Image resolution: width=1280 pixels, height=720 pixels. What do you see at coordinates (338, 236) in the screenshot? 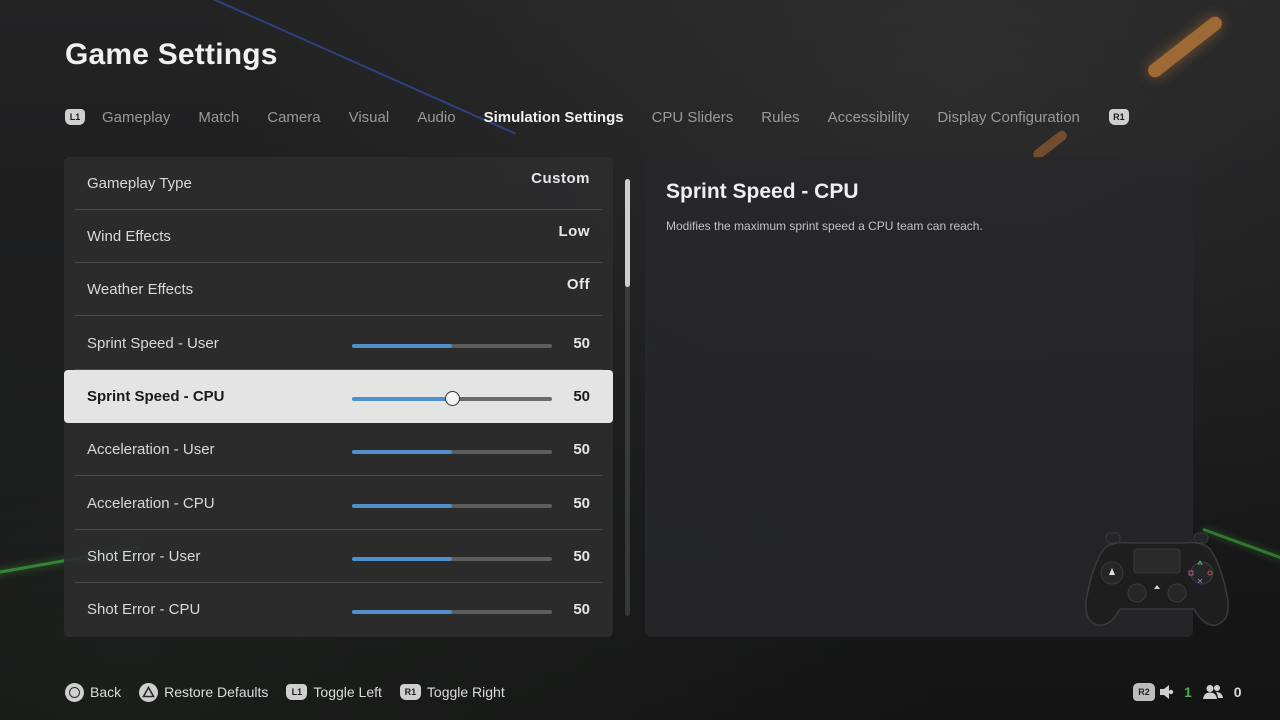
I see `setting-row-wind-effects: Wind Effects Low` at bounding box center [338, 236].